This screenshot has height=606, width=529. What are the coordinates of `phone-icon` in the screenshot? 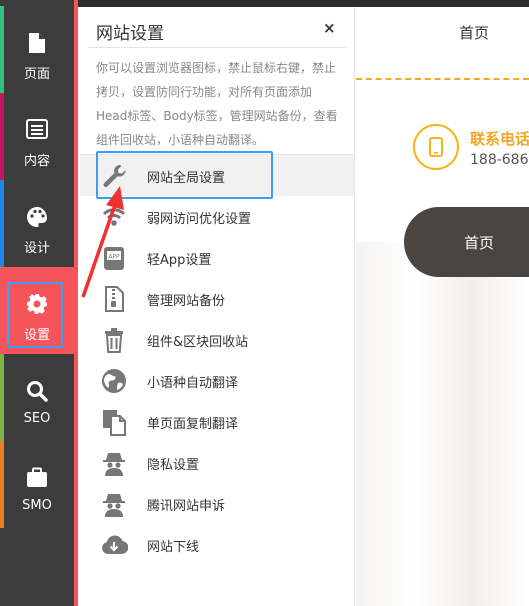 It's located at (436, 147).